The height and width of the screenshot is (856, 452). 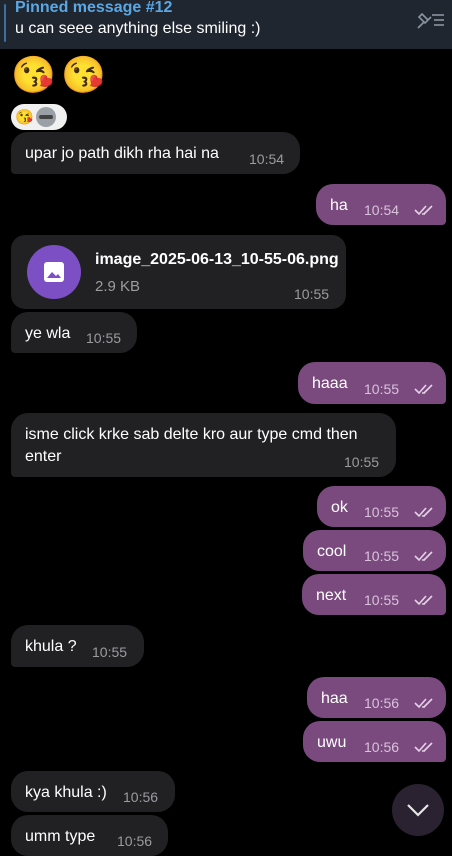 I want to click on message-outgoing: haa 10:56, so click(x=376, y=697).